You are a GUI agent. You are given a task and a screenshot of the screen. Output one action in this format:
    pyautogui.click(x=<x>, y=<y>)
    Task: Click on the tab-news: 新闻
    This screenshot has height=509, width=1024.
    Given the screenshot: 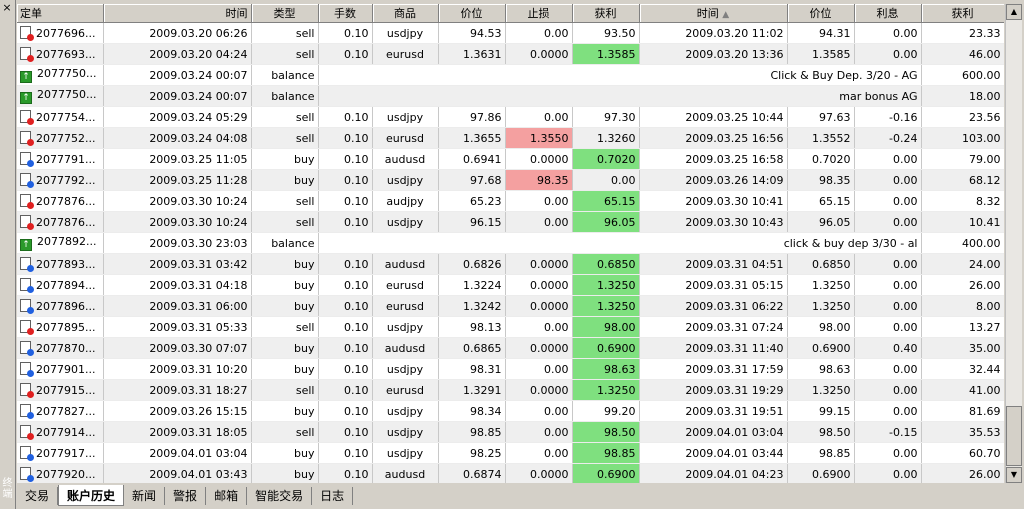 What is the action you would take?
    pyautogui.click(x=145, y=496)
    